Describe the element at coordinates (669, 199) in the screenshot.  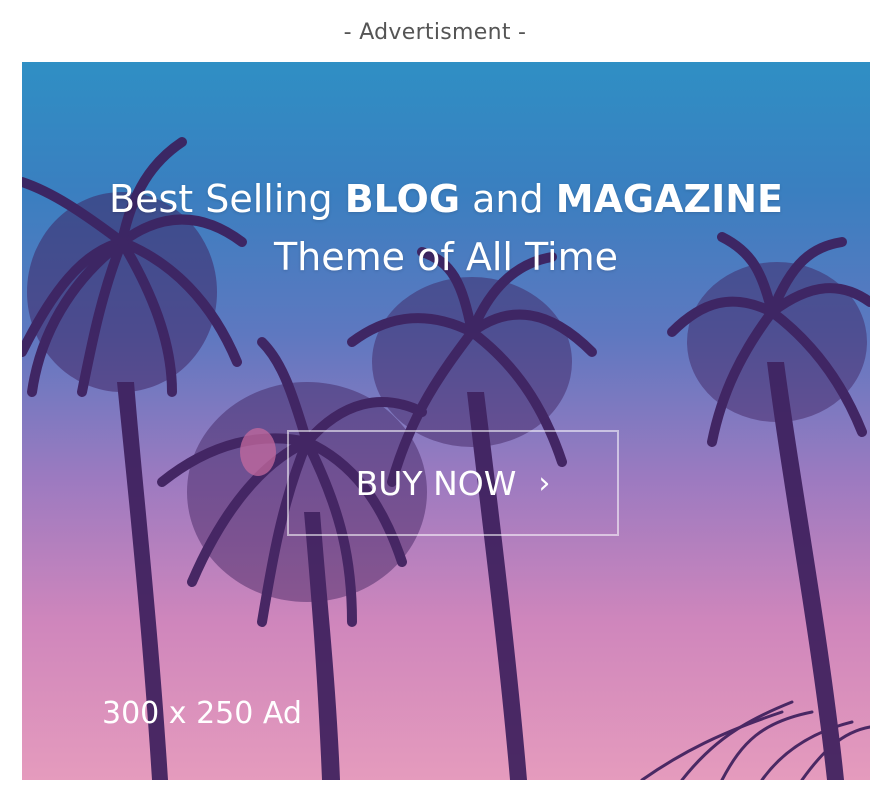
I see `headline-bold-magazine: MAGAZINE` at that location.